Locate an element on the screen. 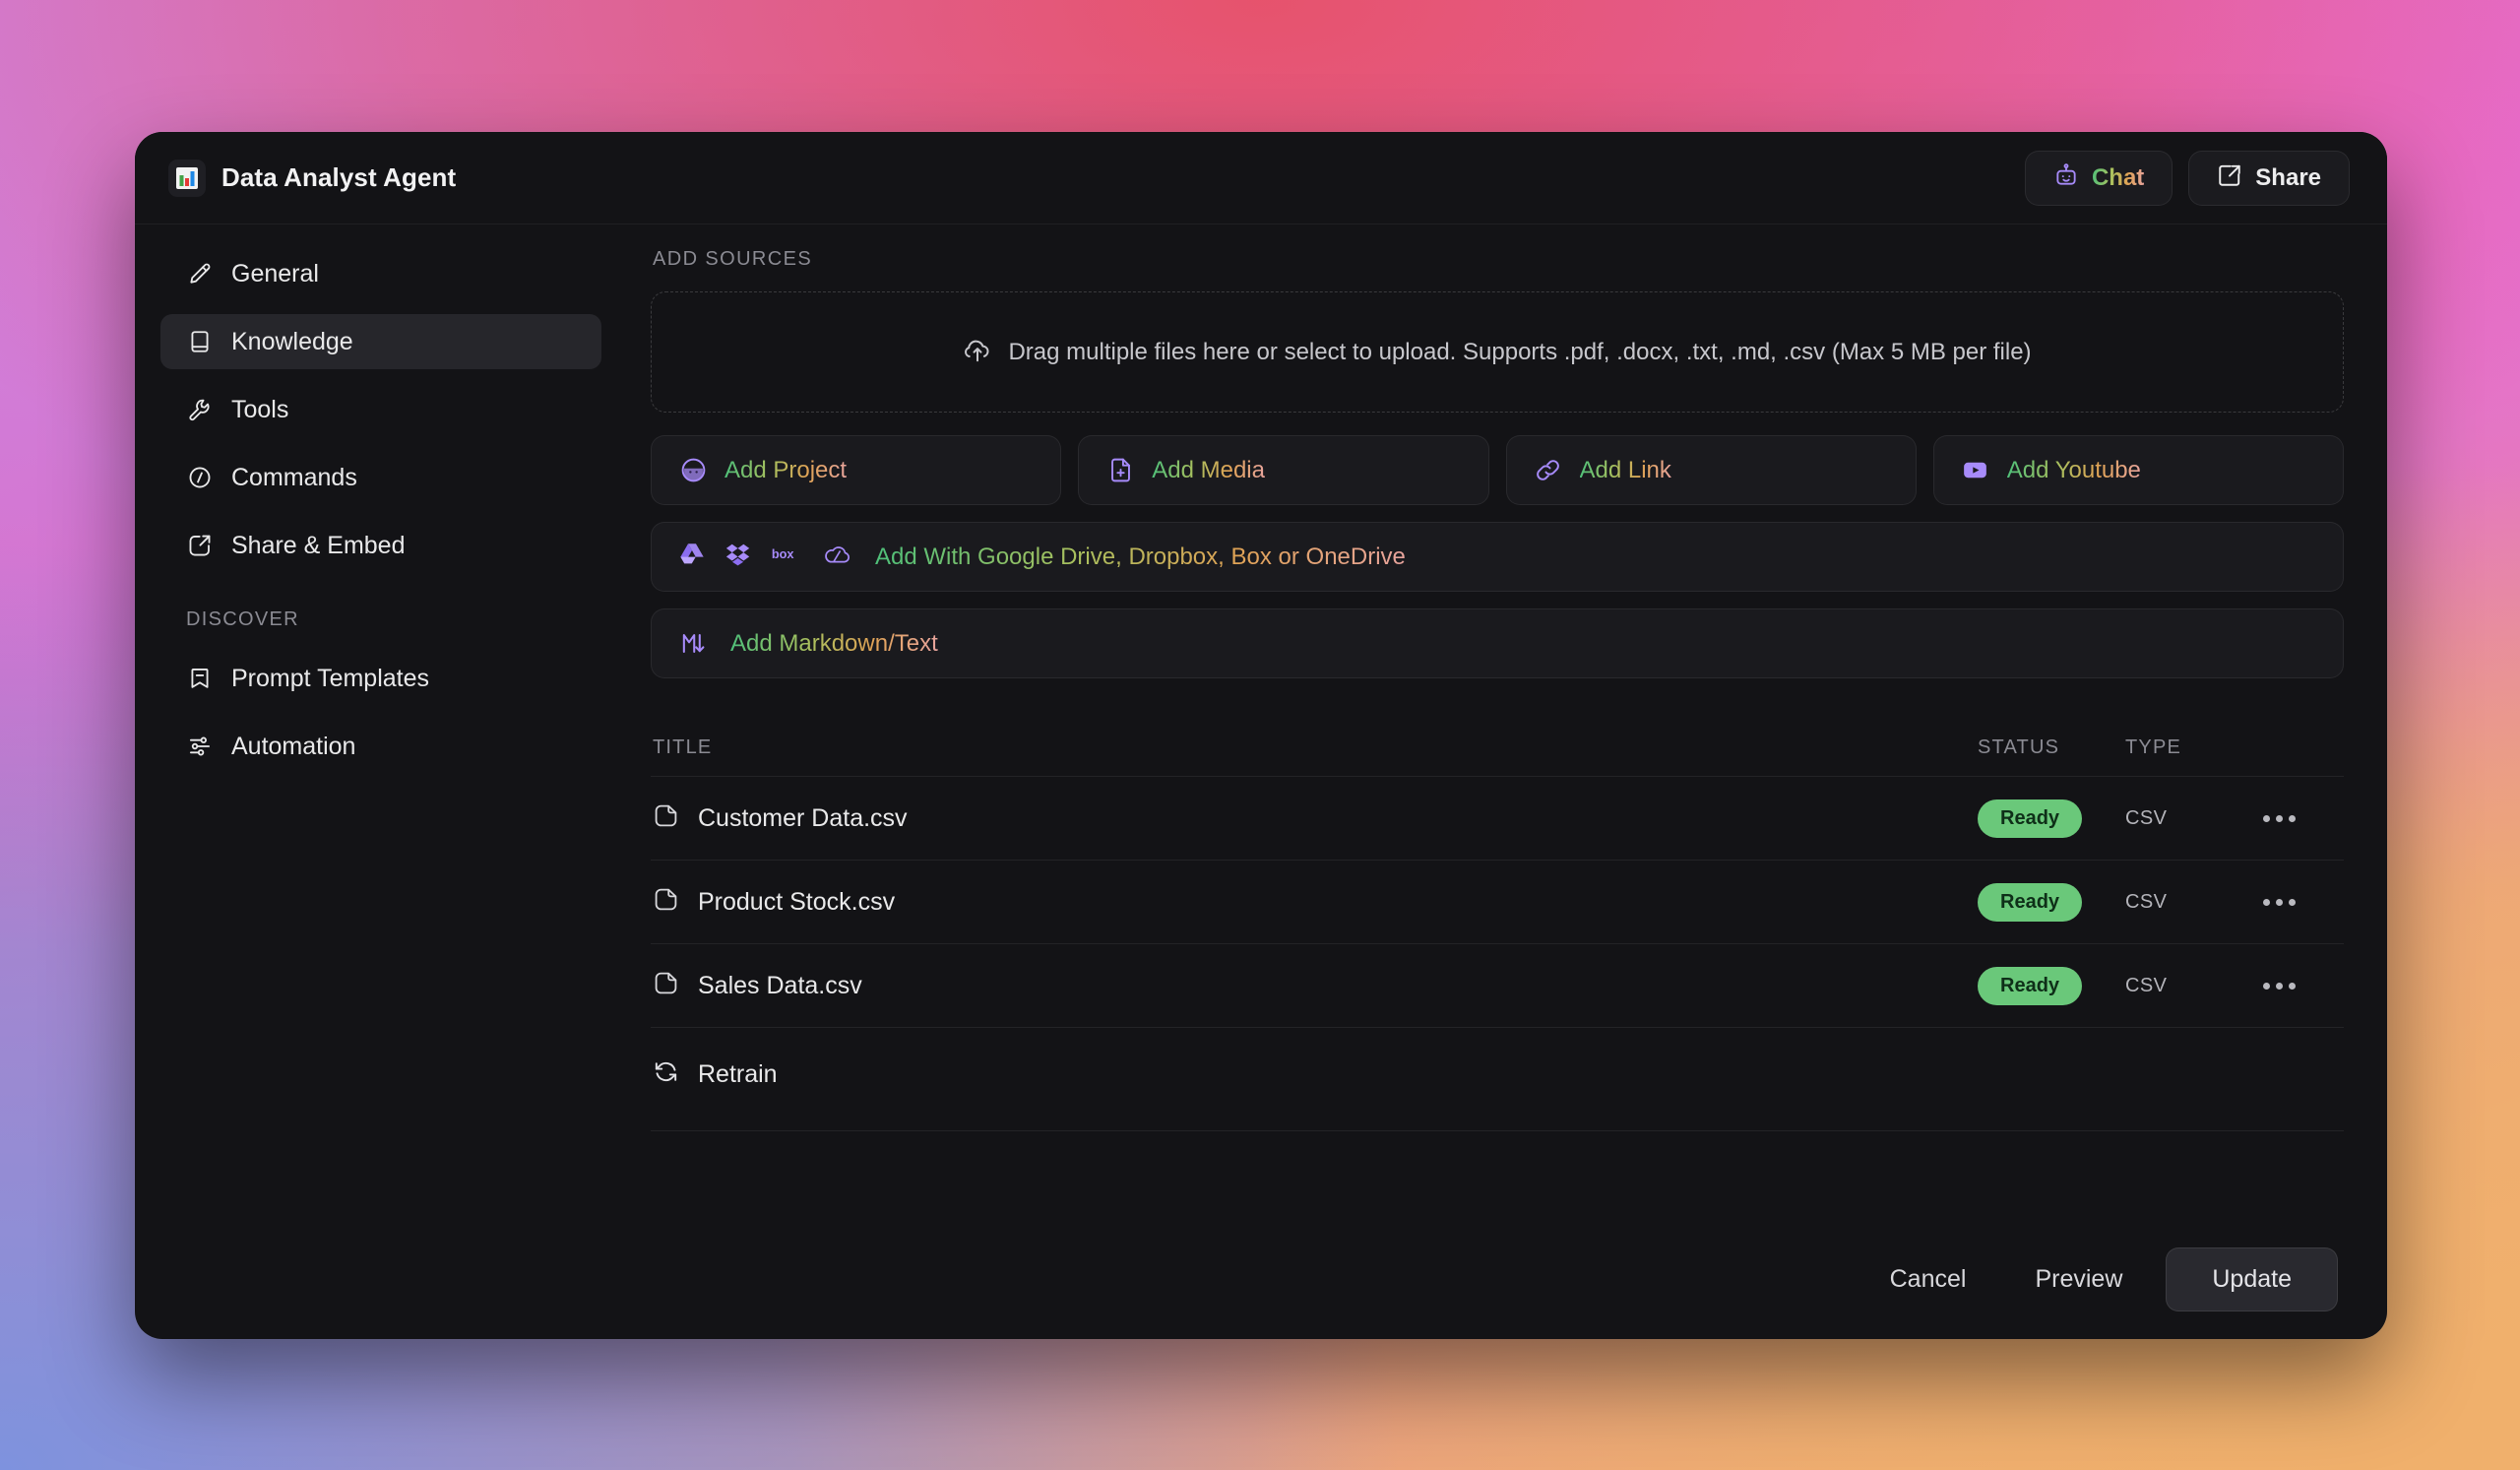 This screenshot has height=1470, width=2520. table-row: Customer Data.csv Ready CSV is located at coordinates (1497, 819).